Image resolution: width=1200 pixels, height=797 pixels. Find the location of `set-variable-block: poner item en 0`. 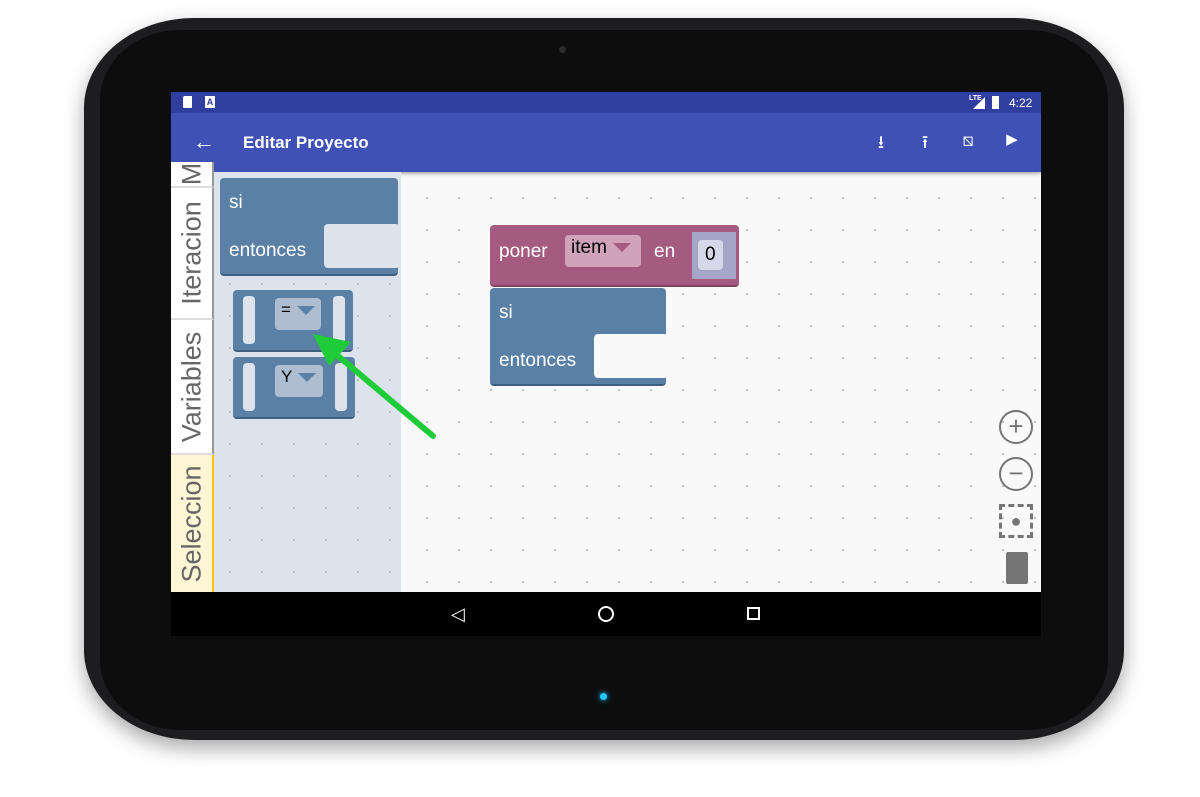

set-variable-block: poner item en 0 is located at coordinates (614, 256).